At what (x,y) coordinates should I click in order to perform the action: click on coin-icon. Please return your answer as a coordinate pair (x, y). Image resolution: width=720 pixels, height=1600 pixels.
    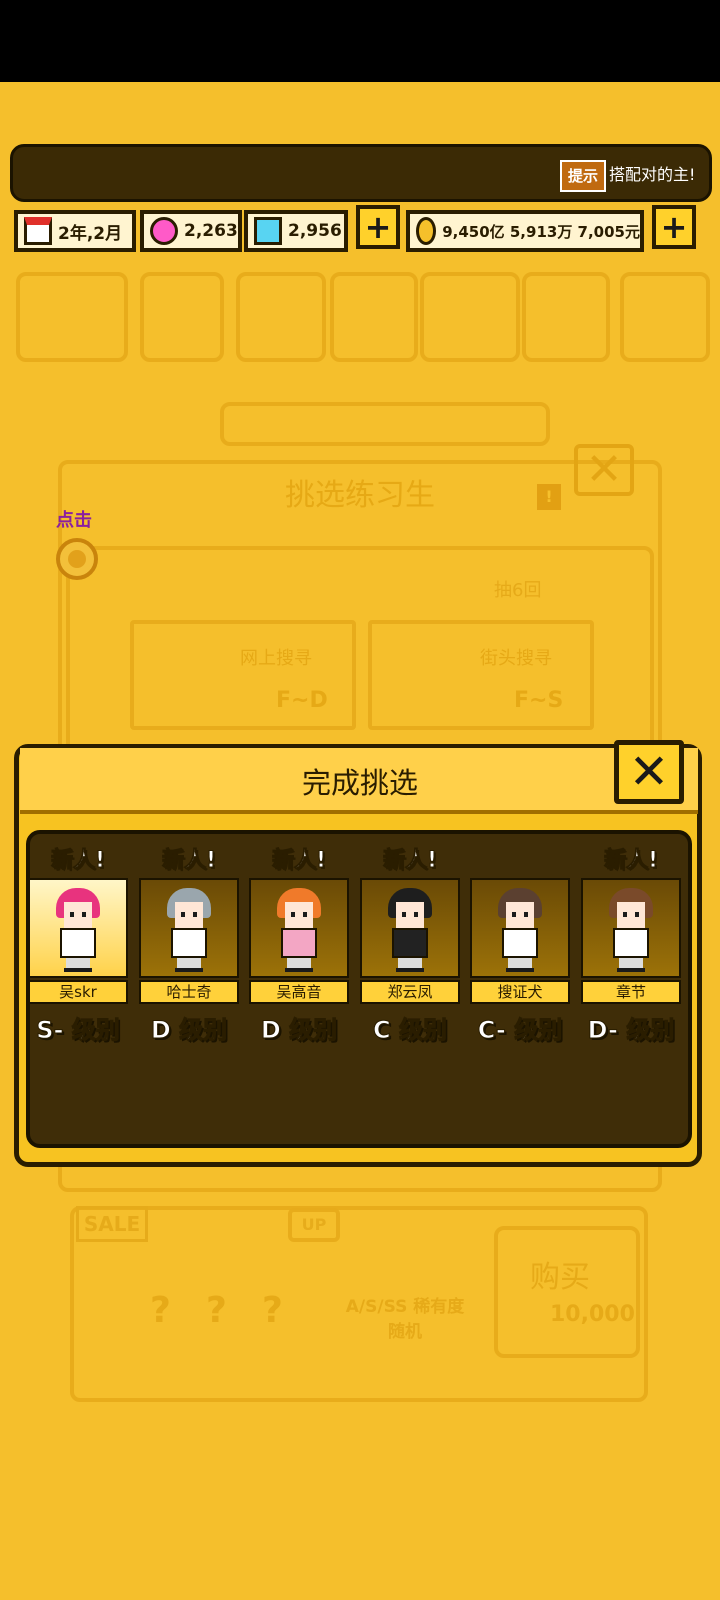
    Looking at the image, I should click on (426, 231).